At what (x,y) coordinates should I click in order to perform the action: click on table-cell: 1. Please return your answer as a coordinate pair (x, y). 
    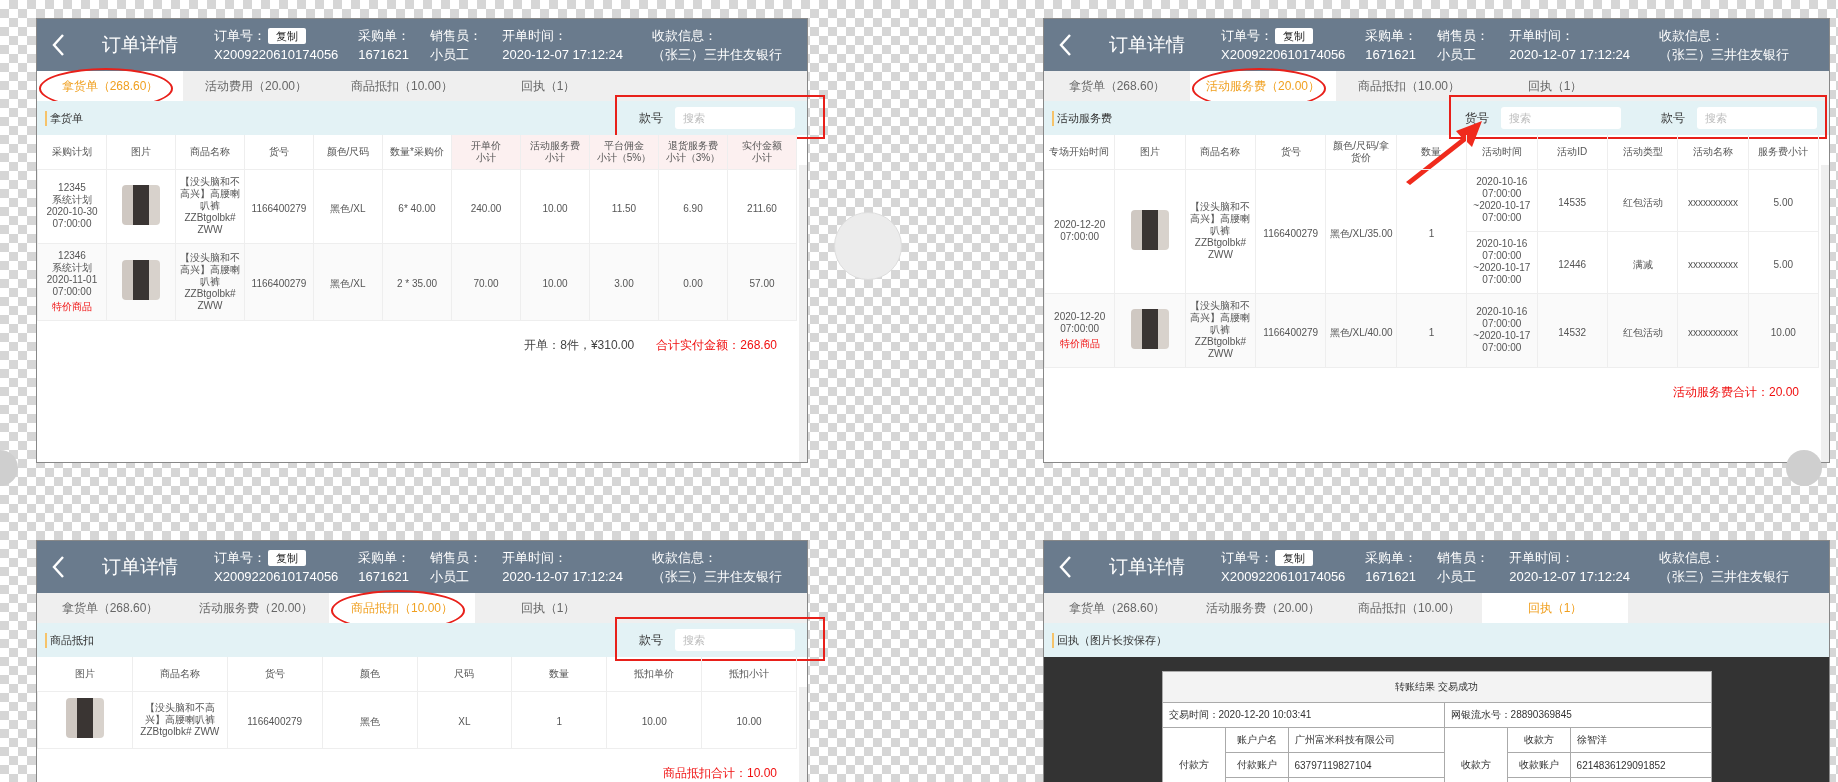
    Looking at the image, I should click on (1431, 233).